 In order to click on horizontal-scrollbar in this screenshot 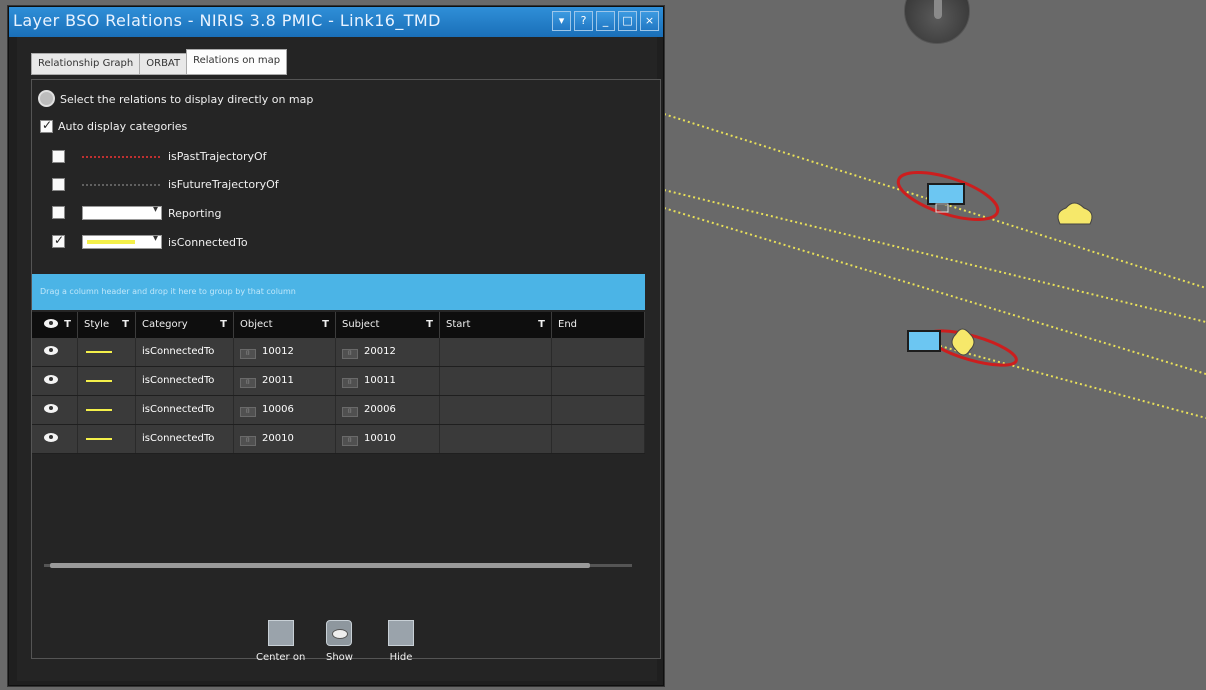, I will do `click(338, 565)`.